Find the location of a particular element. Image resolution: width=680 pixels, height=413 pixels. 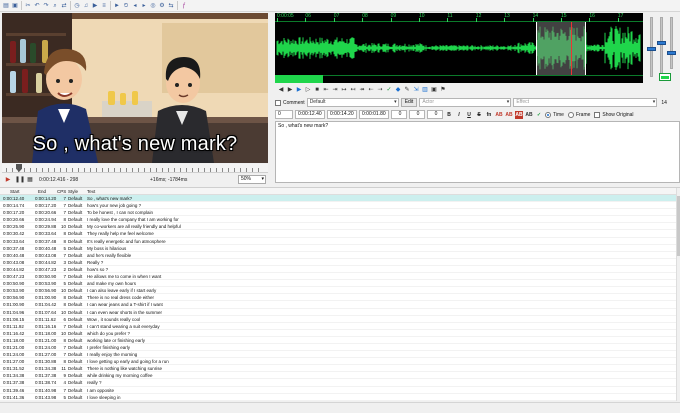

comment-checkbox is located at coordinates (278, 102).